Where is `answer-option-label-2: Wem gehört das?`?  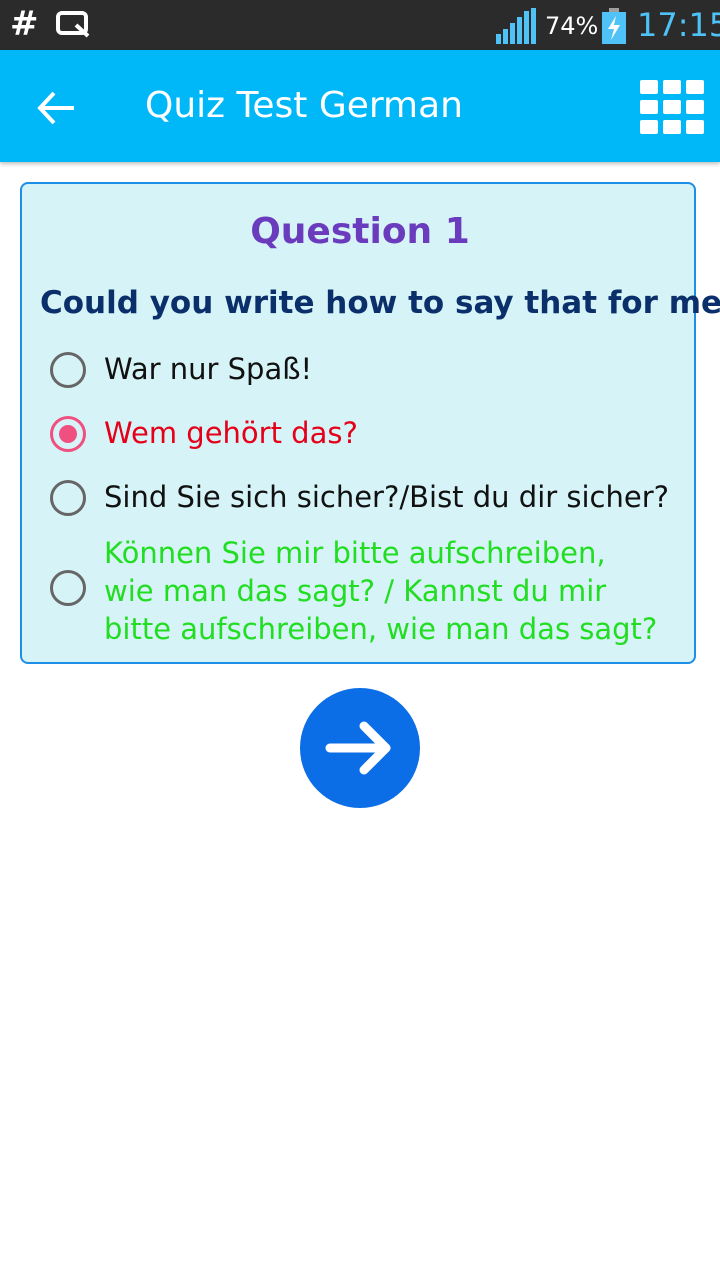 answer-option-label-2: Wem gehört das? is located at coordinates (231, 433).